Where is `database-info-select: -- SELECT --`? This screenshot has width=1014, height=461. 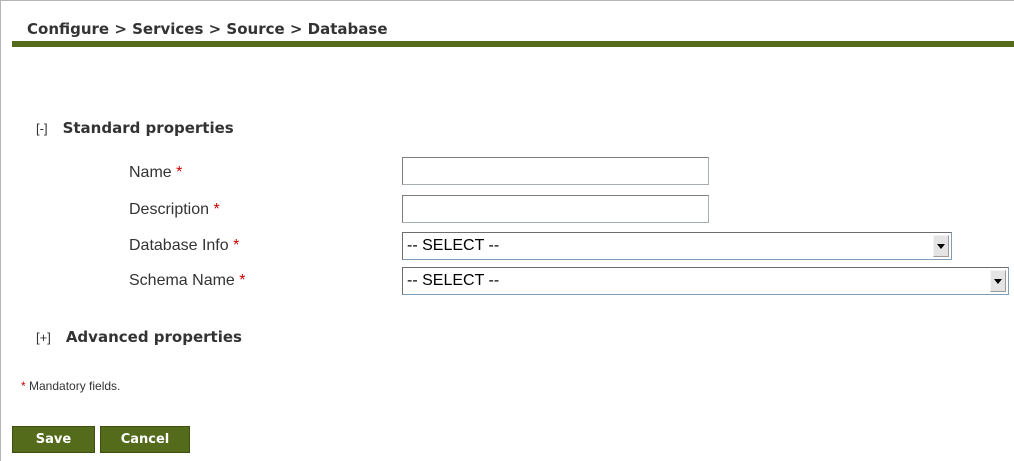 database-info-select: -- SELECT -- is located at coordinates (677, 246).